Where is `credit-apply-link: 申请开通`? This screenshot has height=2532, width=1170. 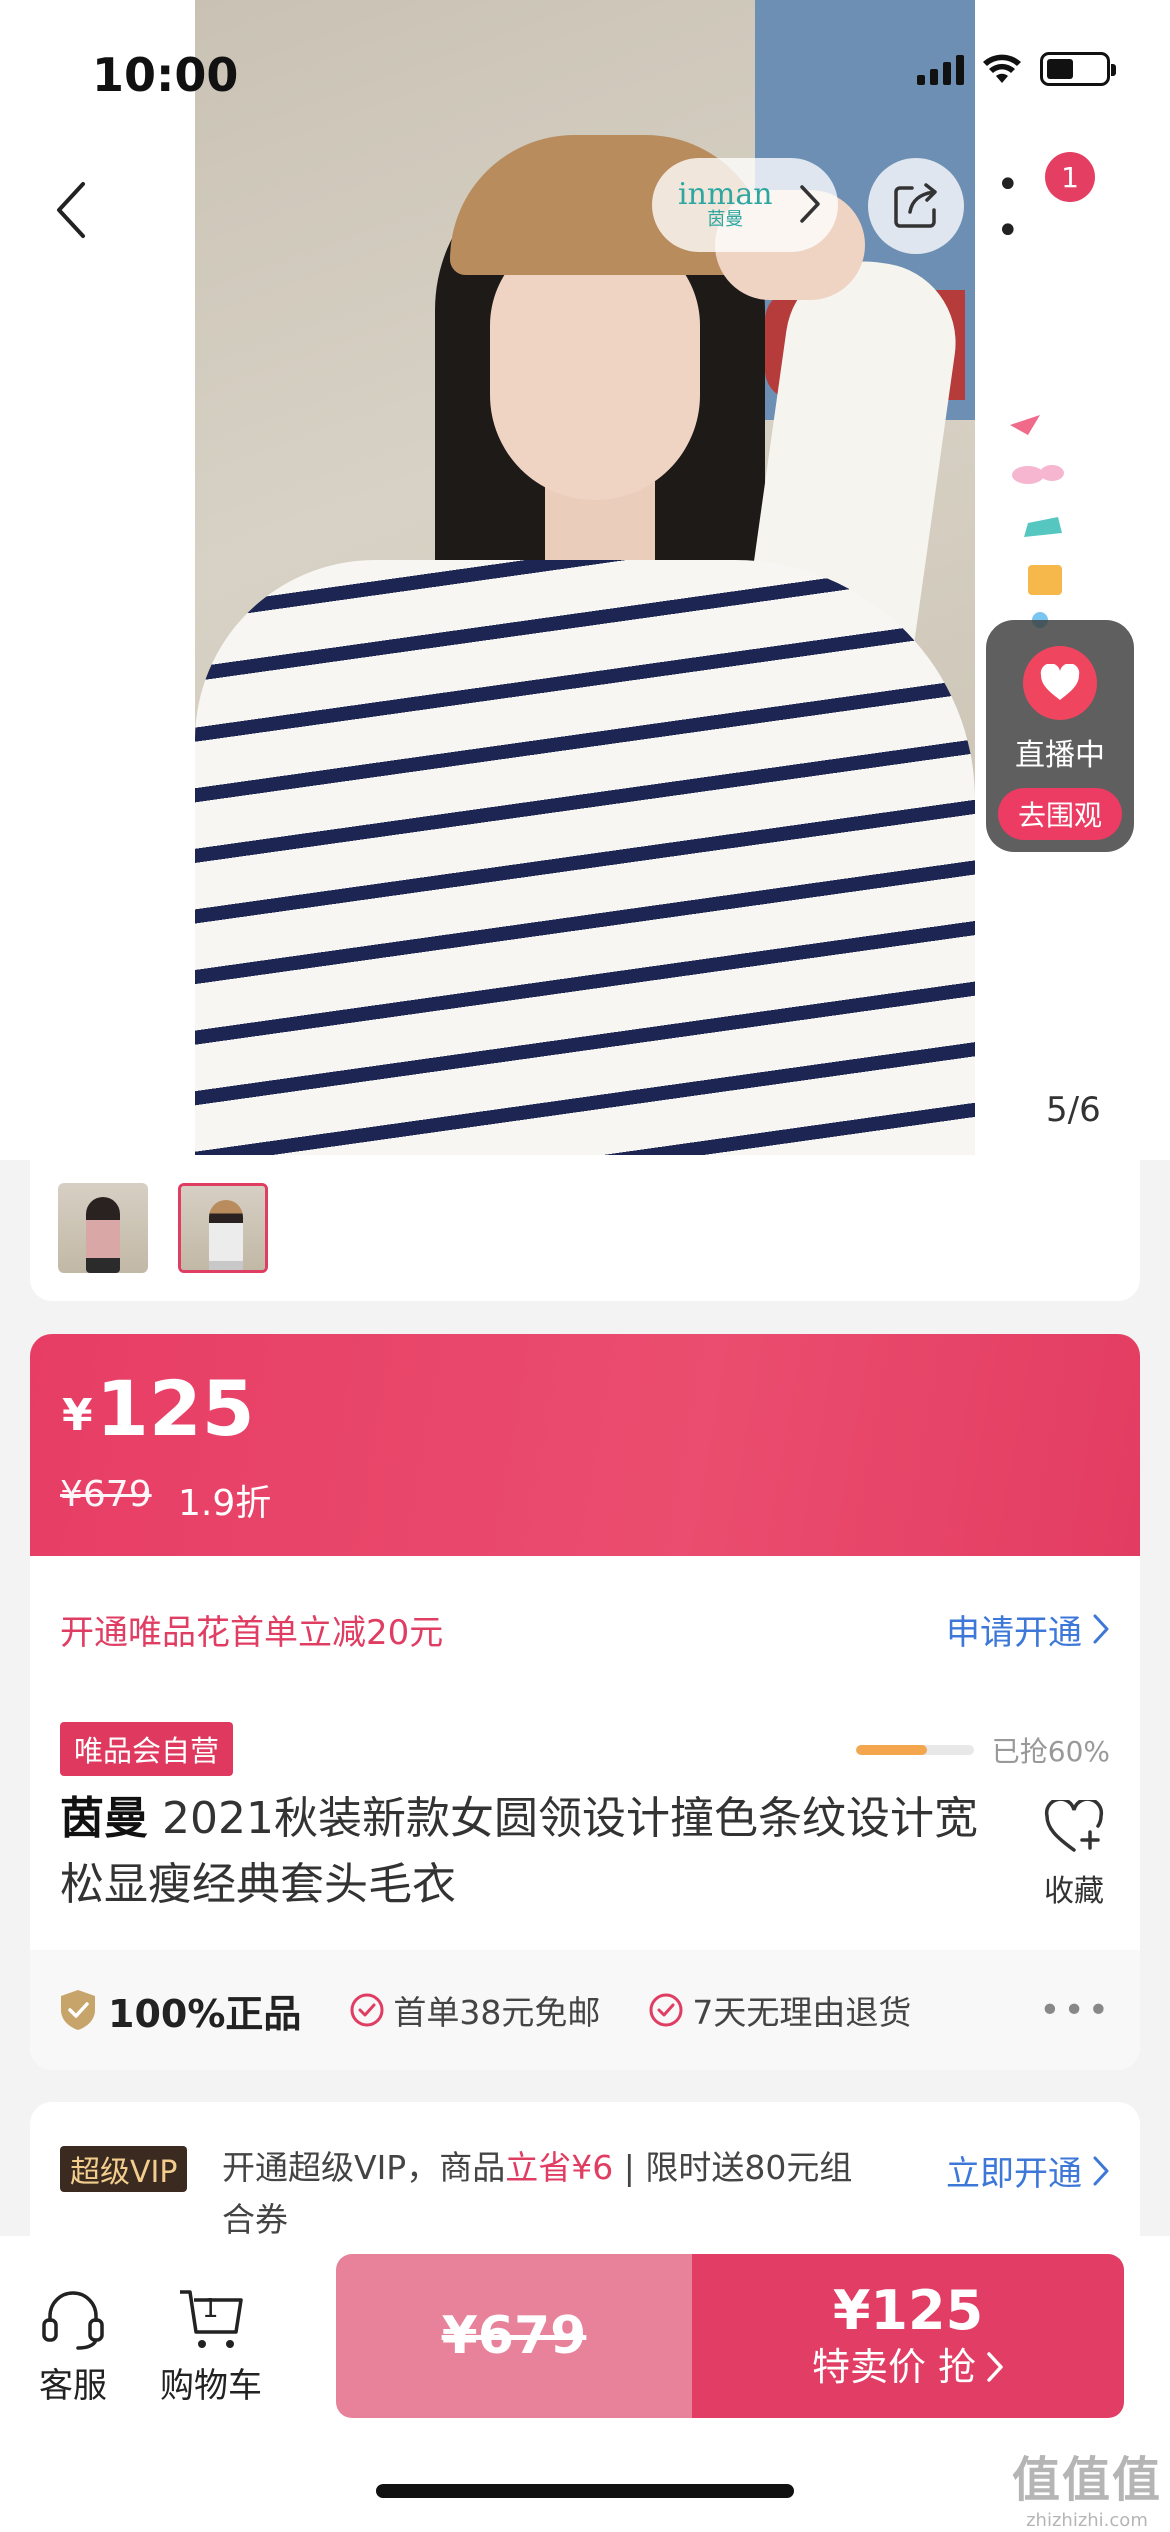 credit-apply-link: 申请开通 is located at coordinates (1028, 1629).